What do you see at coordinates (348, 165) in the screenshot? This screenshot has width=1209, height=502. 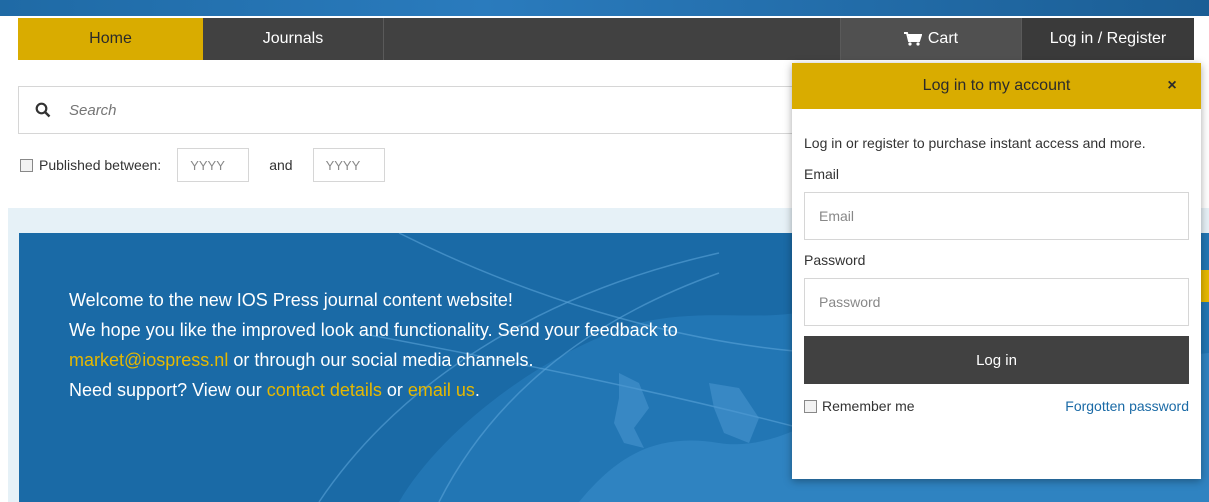 I see `year-to-input: YYYY` at bounding box center [348, 165].